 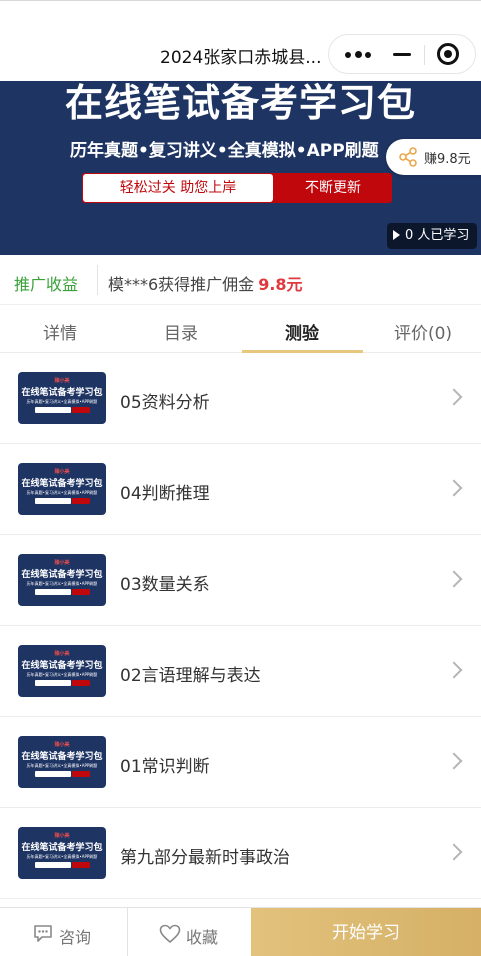 What do you see at coordinates (448, 54) in the screenshot?
I see `close-icon` at bounding box center [448, 54].